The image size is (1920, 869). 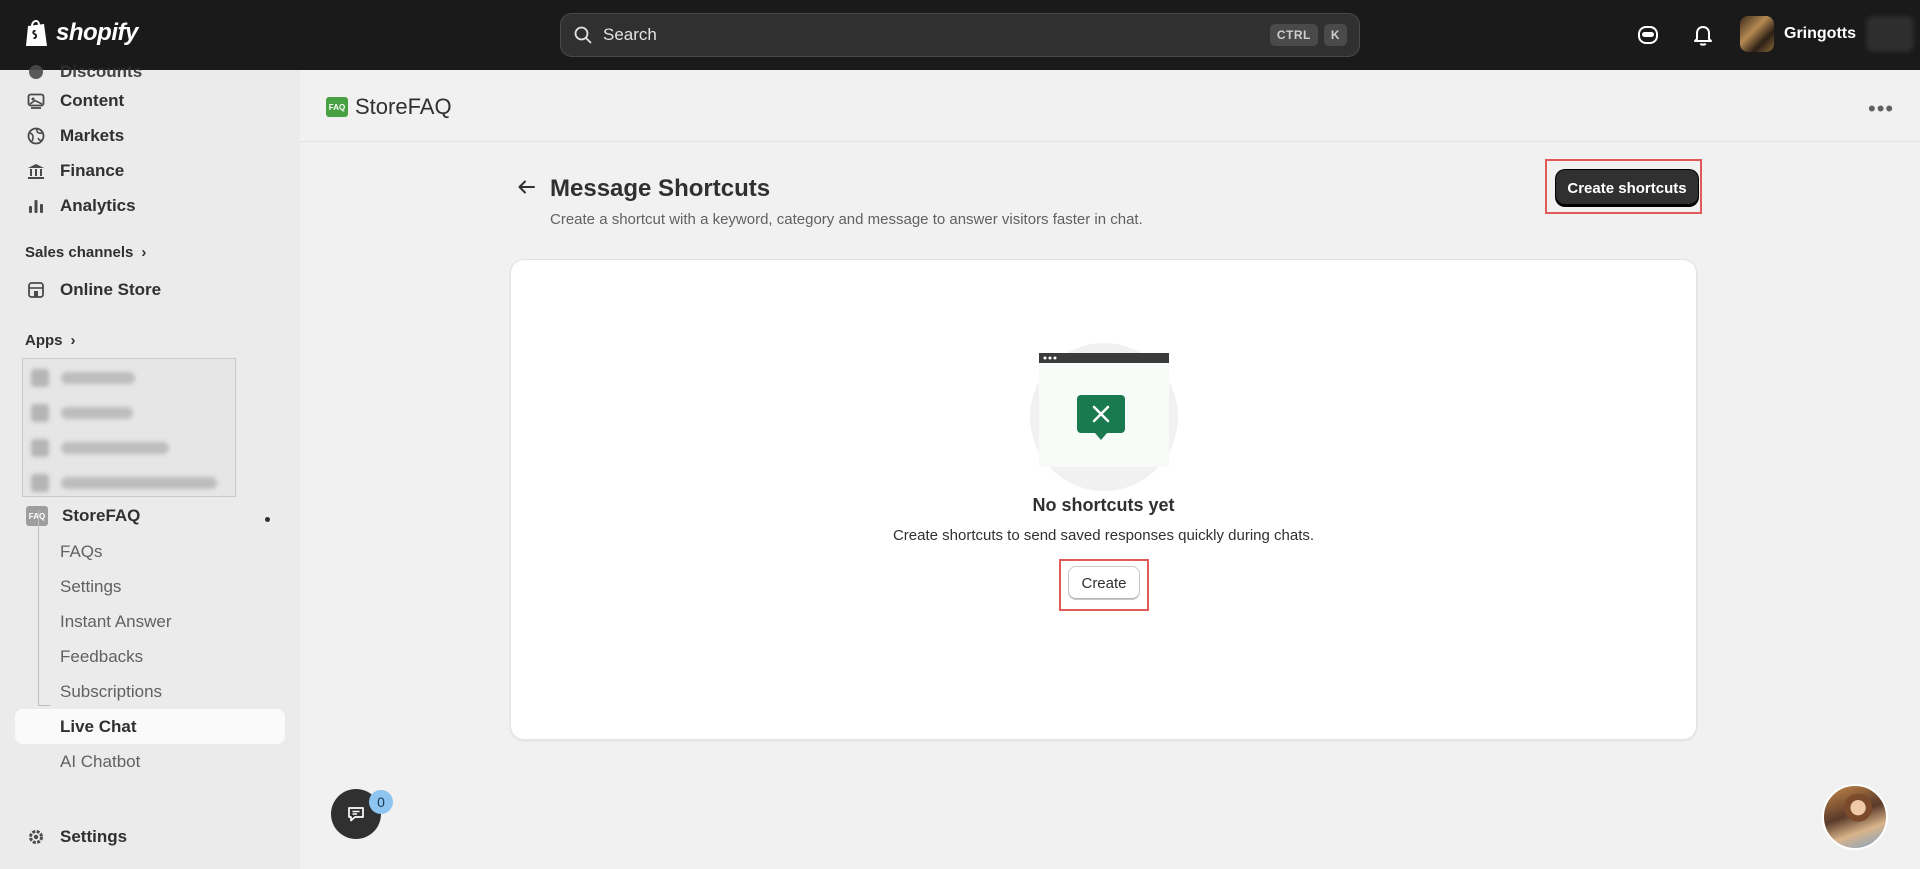 I want to click on sidebar-item-label: Content, so click(x=92, y=100).